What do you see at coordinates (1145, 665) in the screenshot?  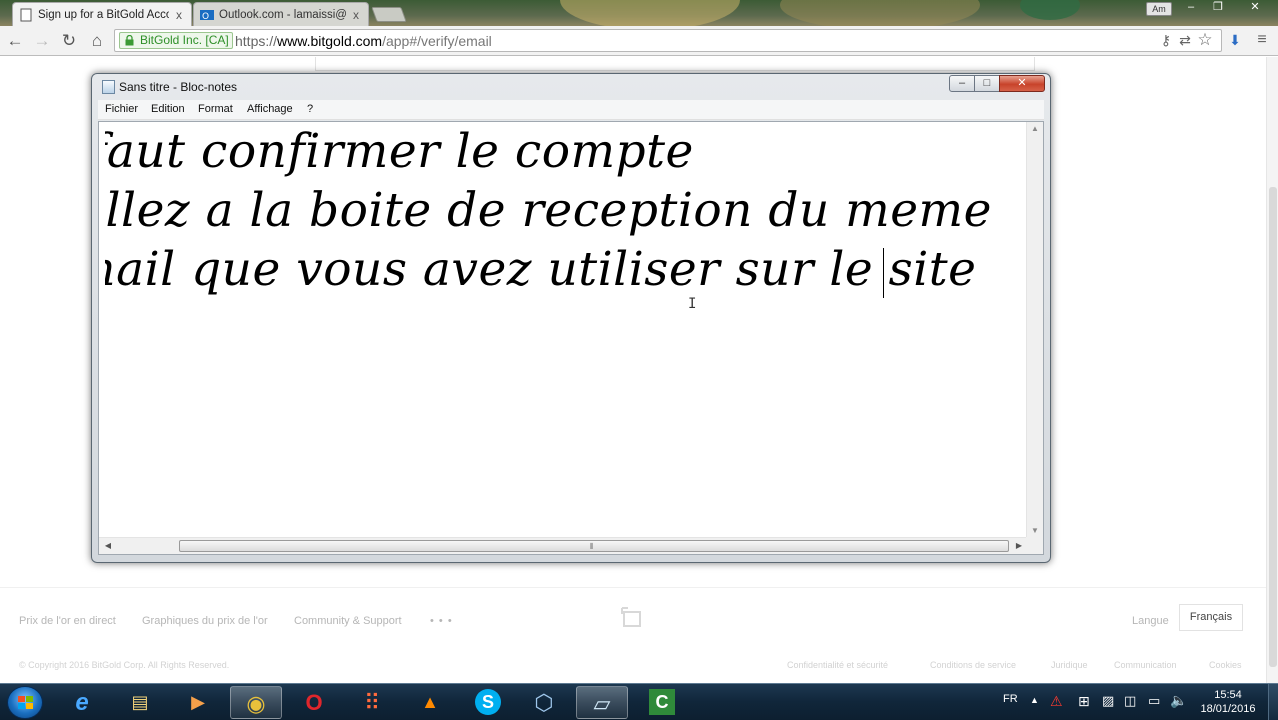 I see `footer-link-communication: Communication` at bounding box center [1145, 665].